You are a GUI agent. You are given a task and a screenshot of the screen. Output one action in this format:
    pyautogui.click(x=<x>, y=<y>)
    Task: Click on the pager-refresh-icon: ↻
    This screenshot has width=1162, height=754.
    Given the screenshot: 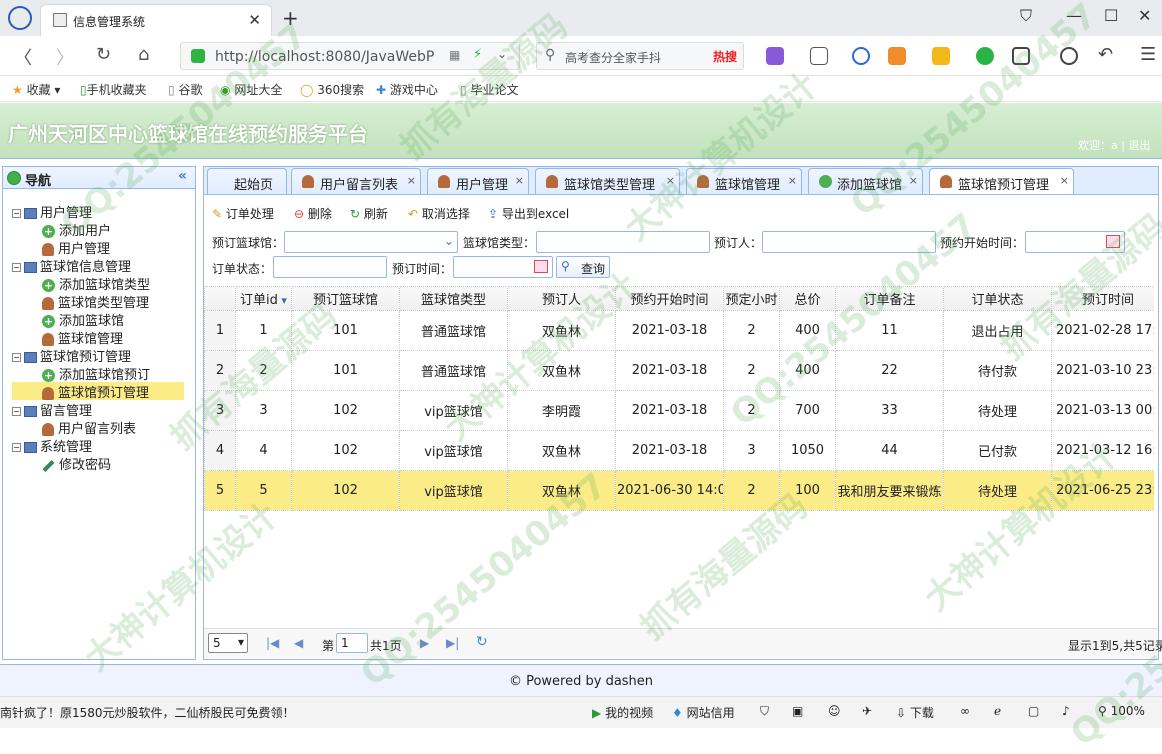 What is the action you would take?
    pyautogui.click(x=482, y=642)
    